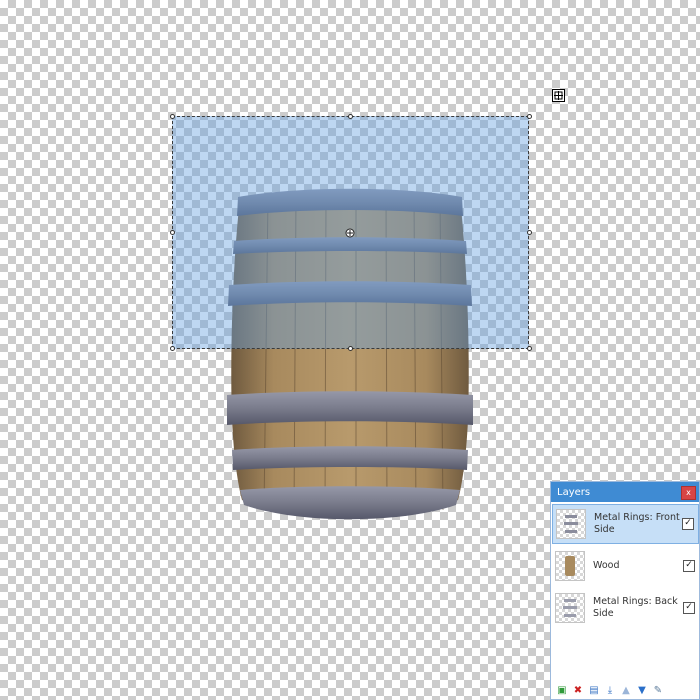 Image resolution: width=700 pixels, height=700 pixels. I want to click on selection-handle-right, so click(529, 232).